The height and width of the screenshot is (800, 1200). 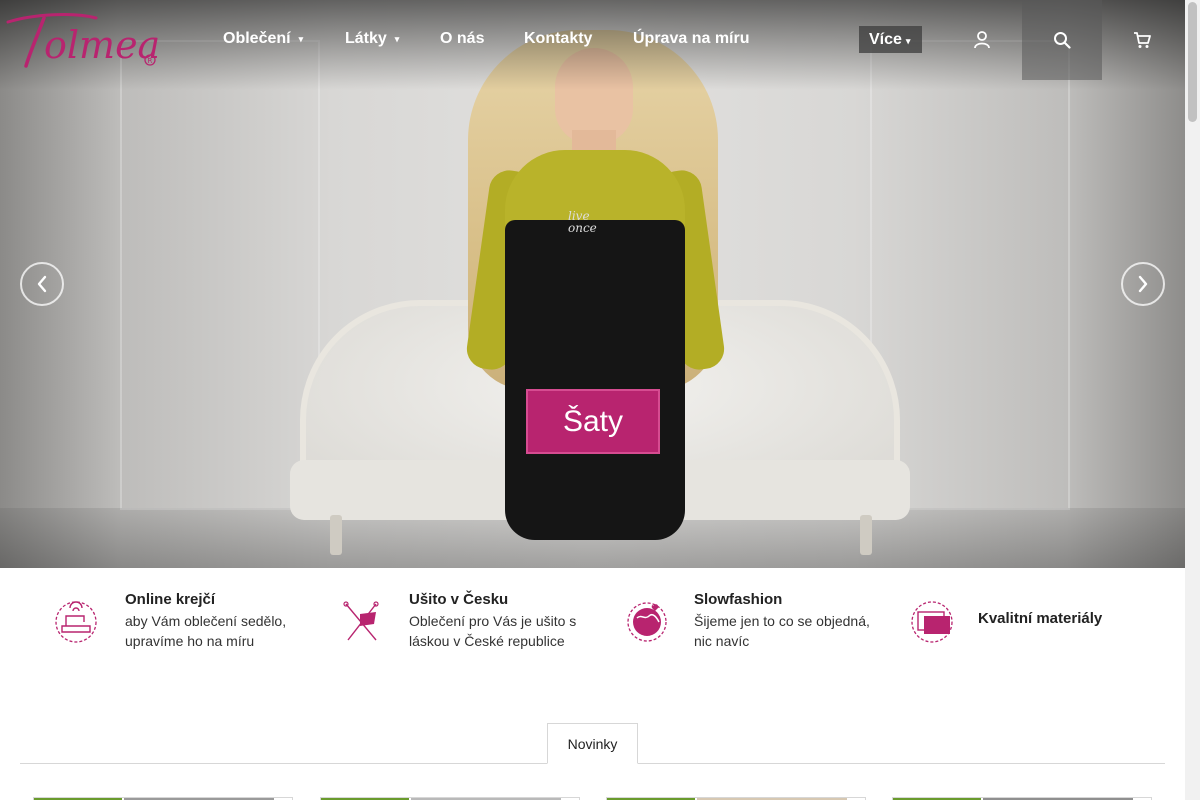 I want to click on nav-item-latky: Látky ▾, so click(x=372, y=39).